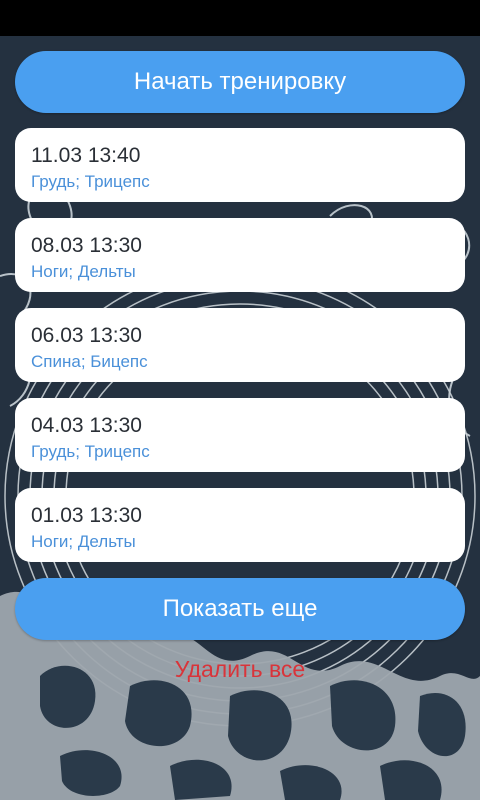 This screenshot has width=480, height=800. What do you see at coordinates (240, 669) in the screenshot?
I see `delete-all-link: Удалить все` at bounding box center [240, 669].